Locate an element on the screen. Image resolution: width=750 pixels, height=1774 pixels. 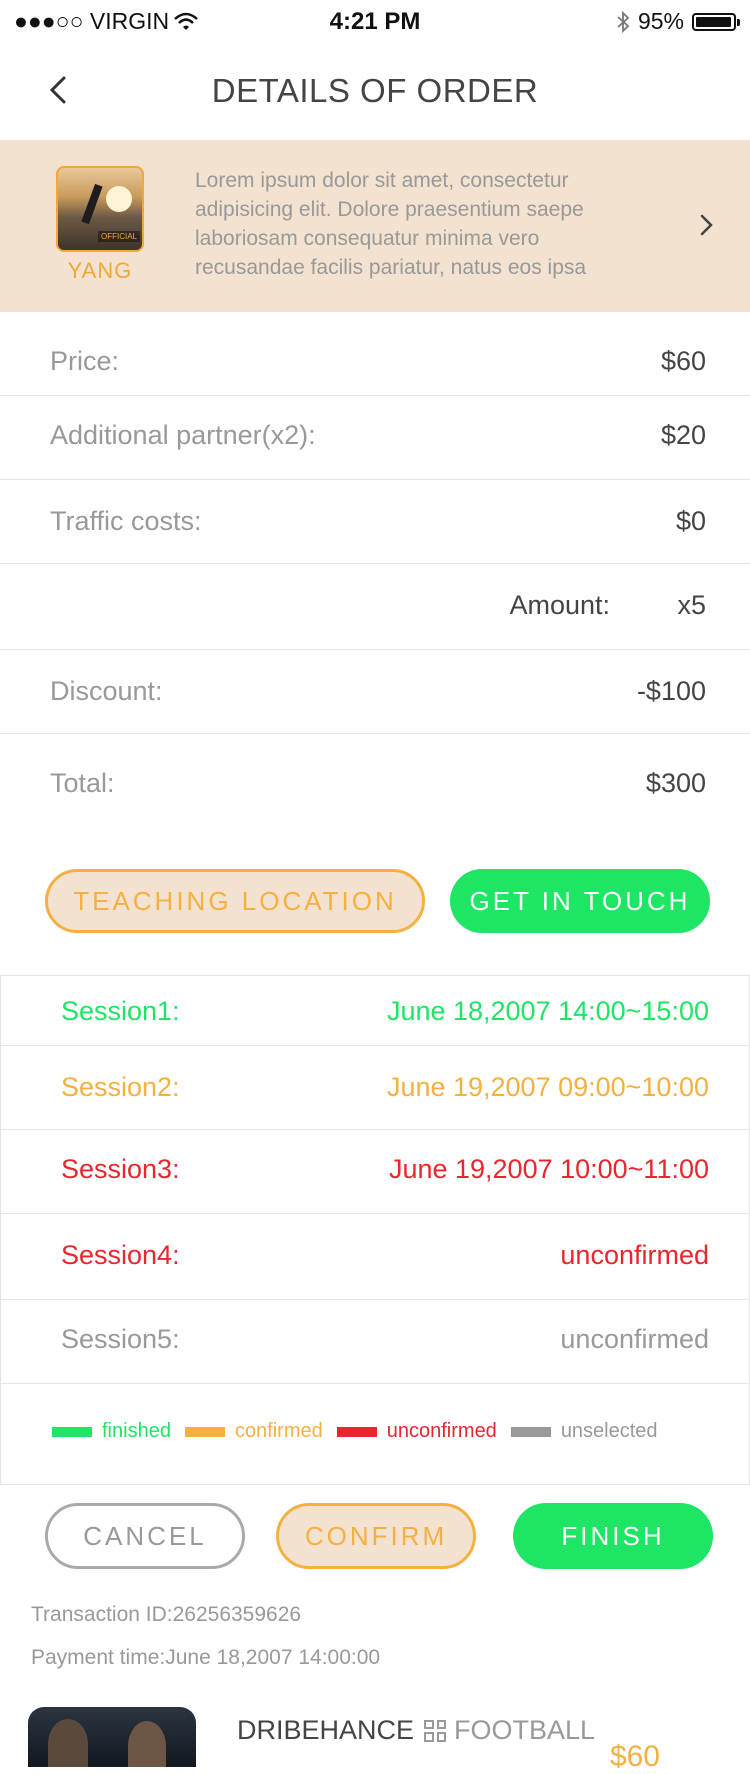
course-title-row: DRIBEHANCE FOOTBALL is located at coordinates (416, 1730).